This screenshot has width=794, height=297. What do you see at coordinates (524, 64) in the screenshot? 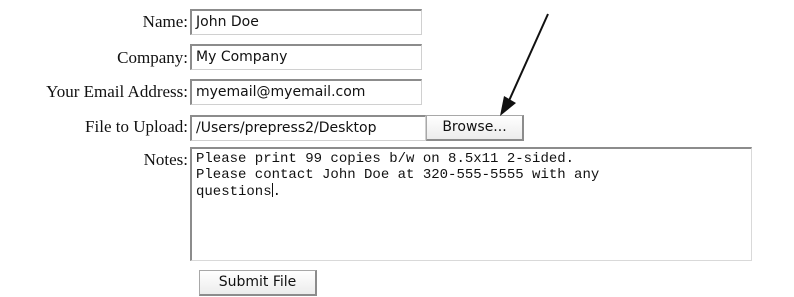
I see `annotation-arrow-icon` at bounding box center [524, 64].